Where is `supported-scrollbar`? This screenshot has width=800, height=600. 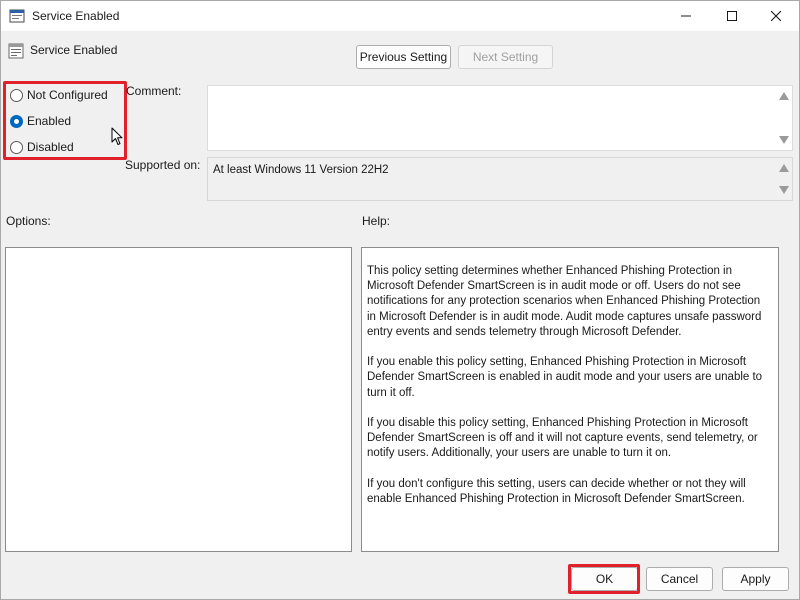 supported-scrollbar is located at coordinates (784, 179).